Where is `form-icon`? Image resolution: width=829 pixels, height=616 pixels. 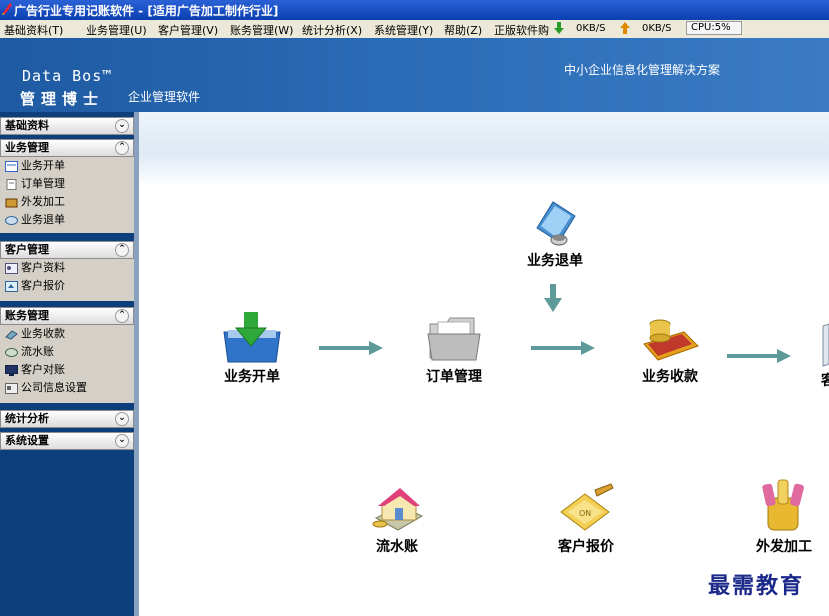 form-icon is located at coordinates (11, 166).